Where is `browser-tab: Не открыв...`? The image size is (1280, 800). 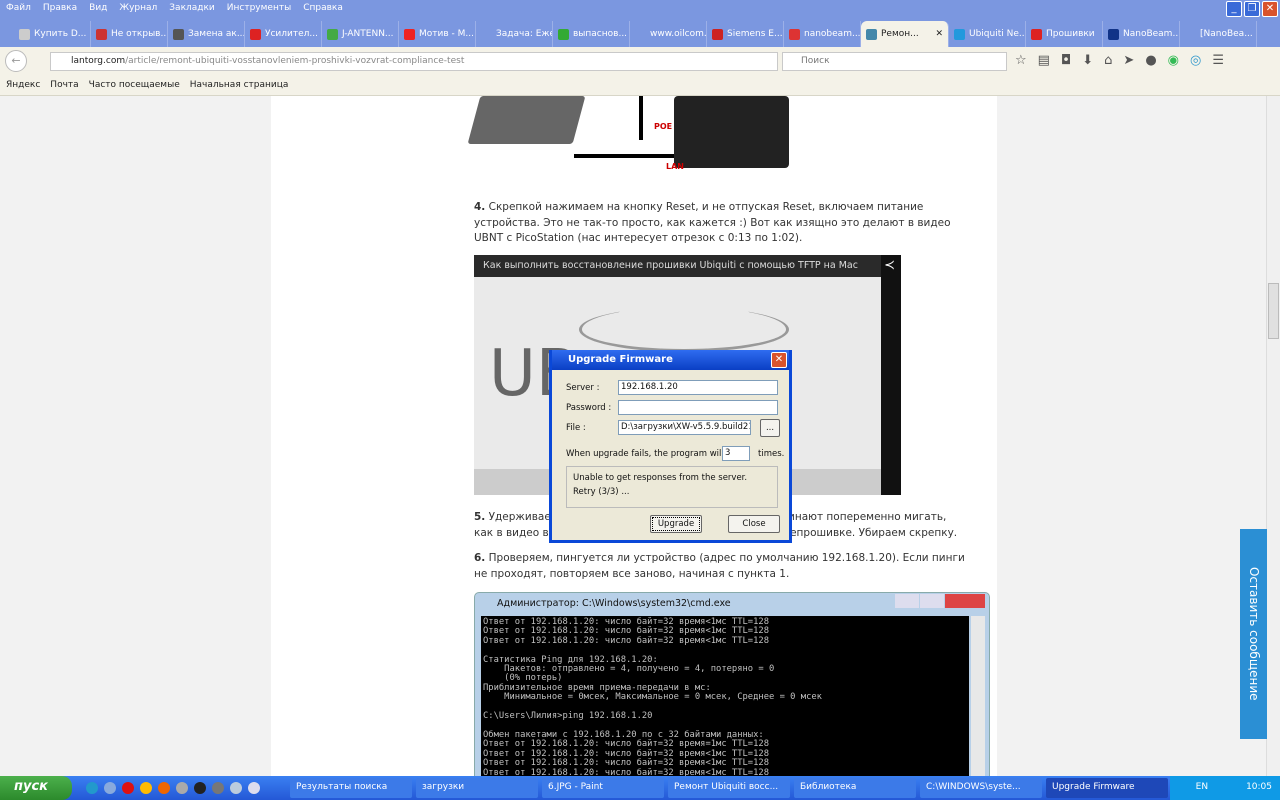 browser-tab: Не открыв... is located at coordinates (129, 34).